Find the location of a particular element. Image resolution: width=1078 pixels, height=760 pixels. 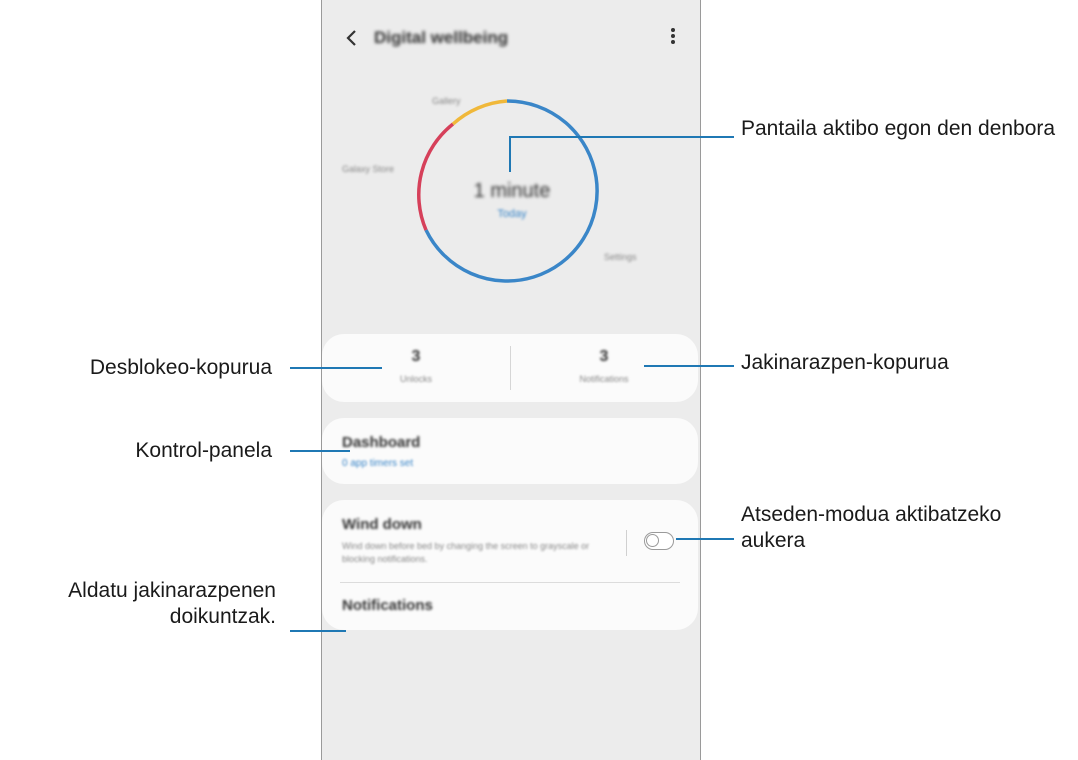

annotation-notifications-count: Jakinarazpen-kopurua is located at coordinates (845, 362).